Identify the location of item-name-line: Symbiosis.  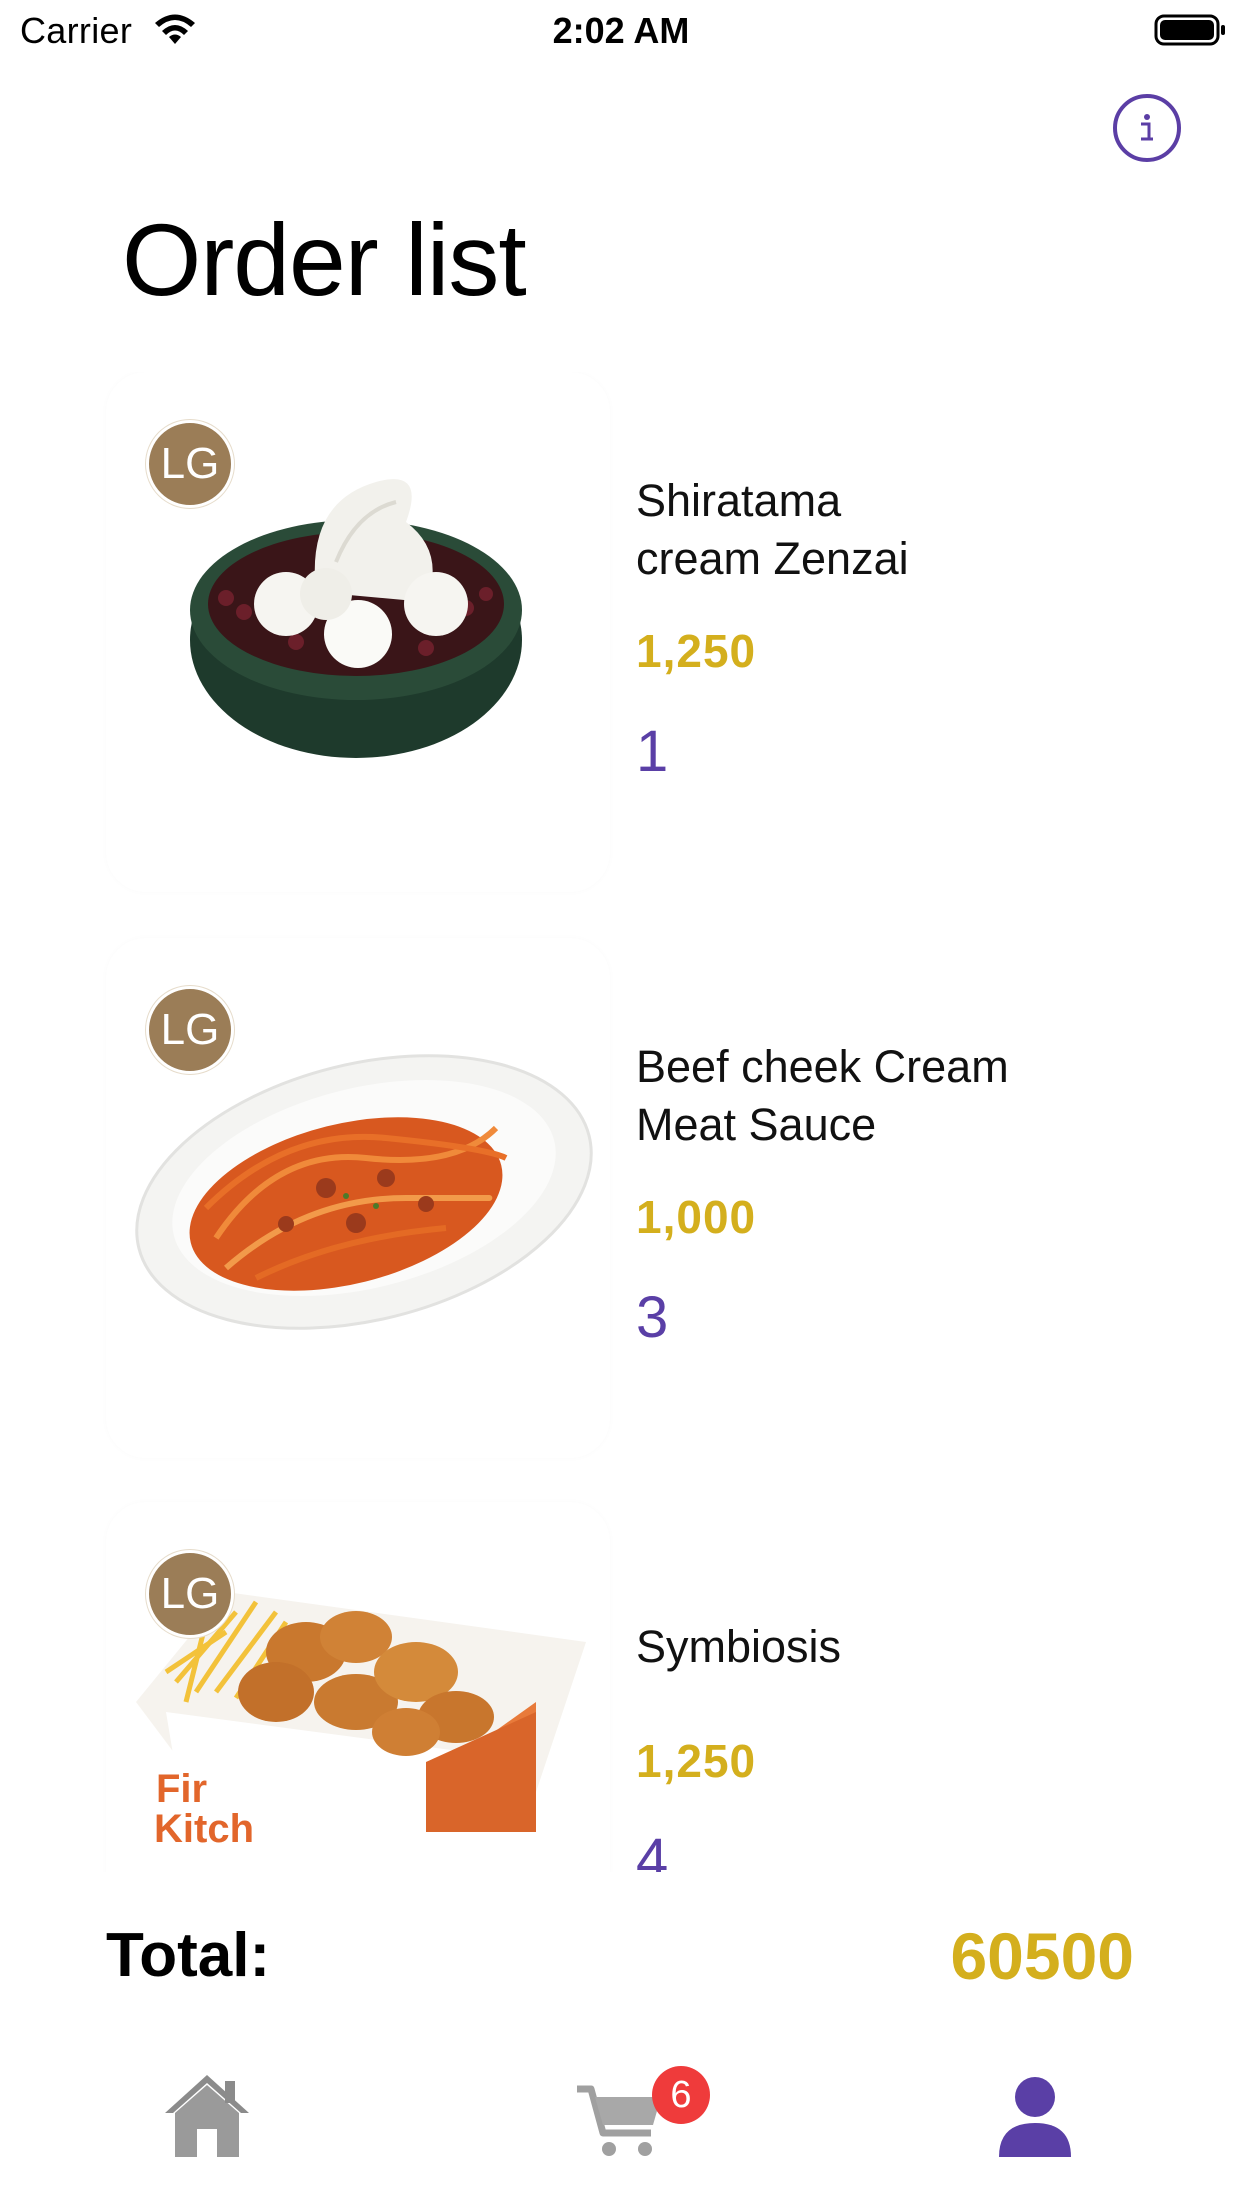
(739, 1646).